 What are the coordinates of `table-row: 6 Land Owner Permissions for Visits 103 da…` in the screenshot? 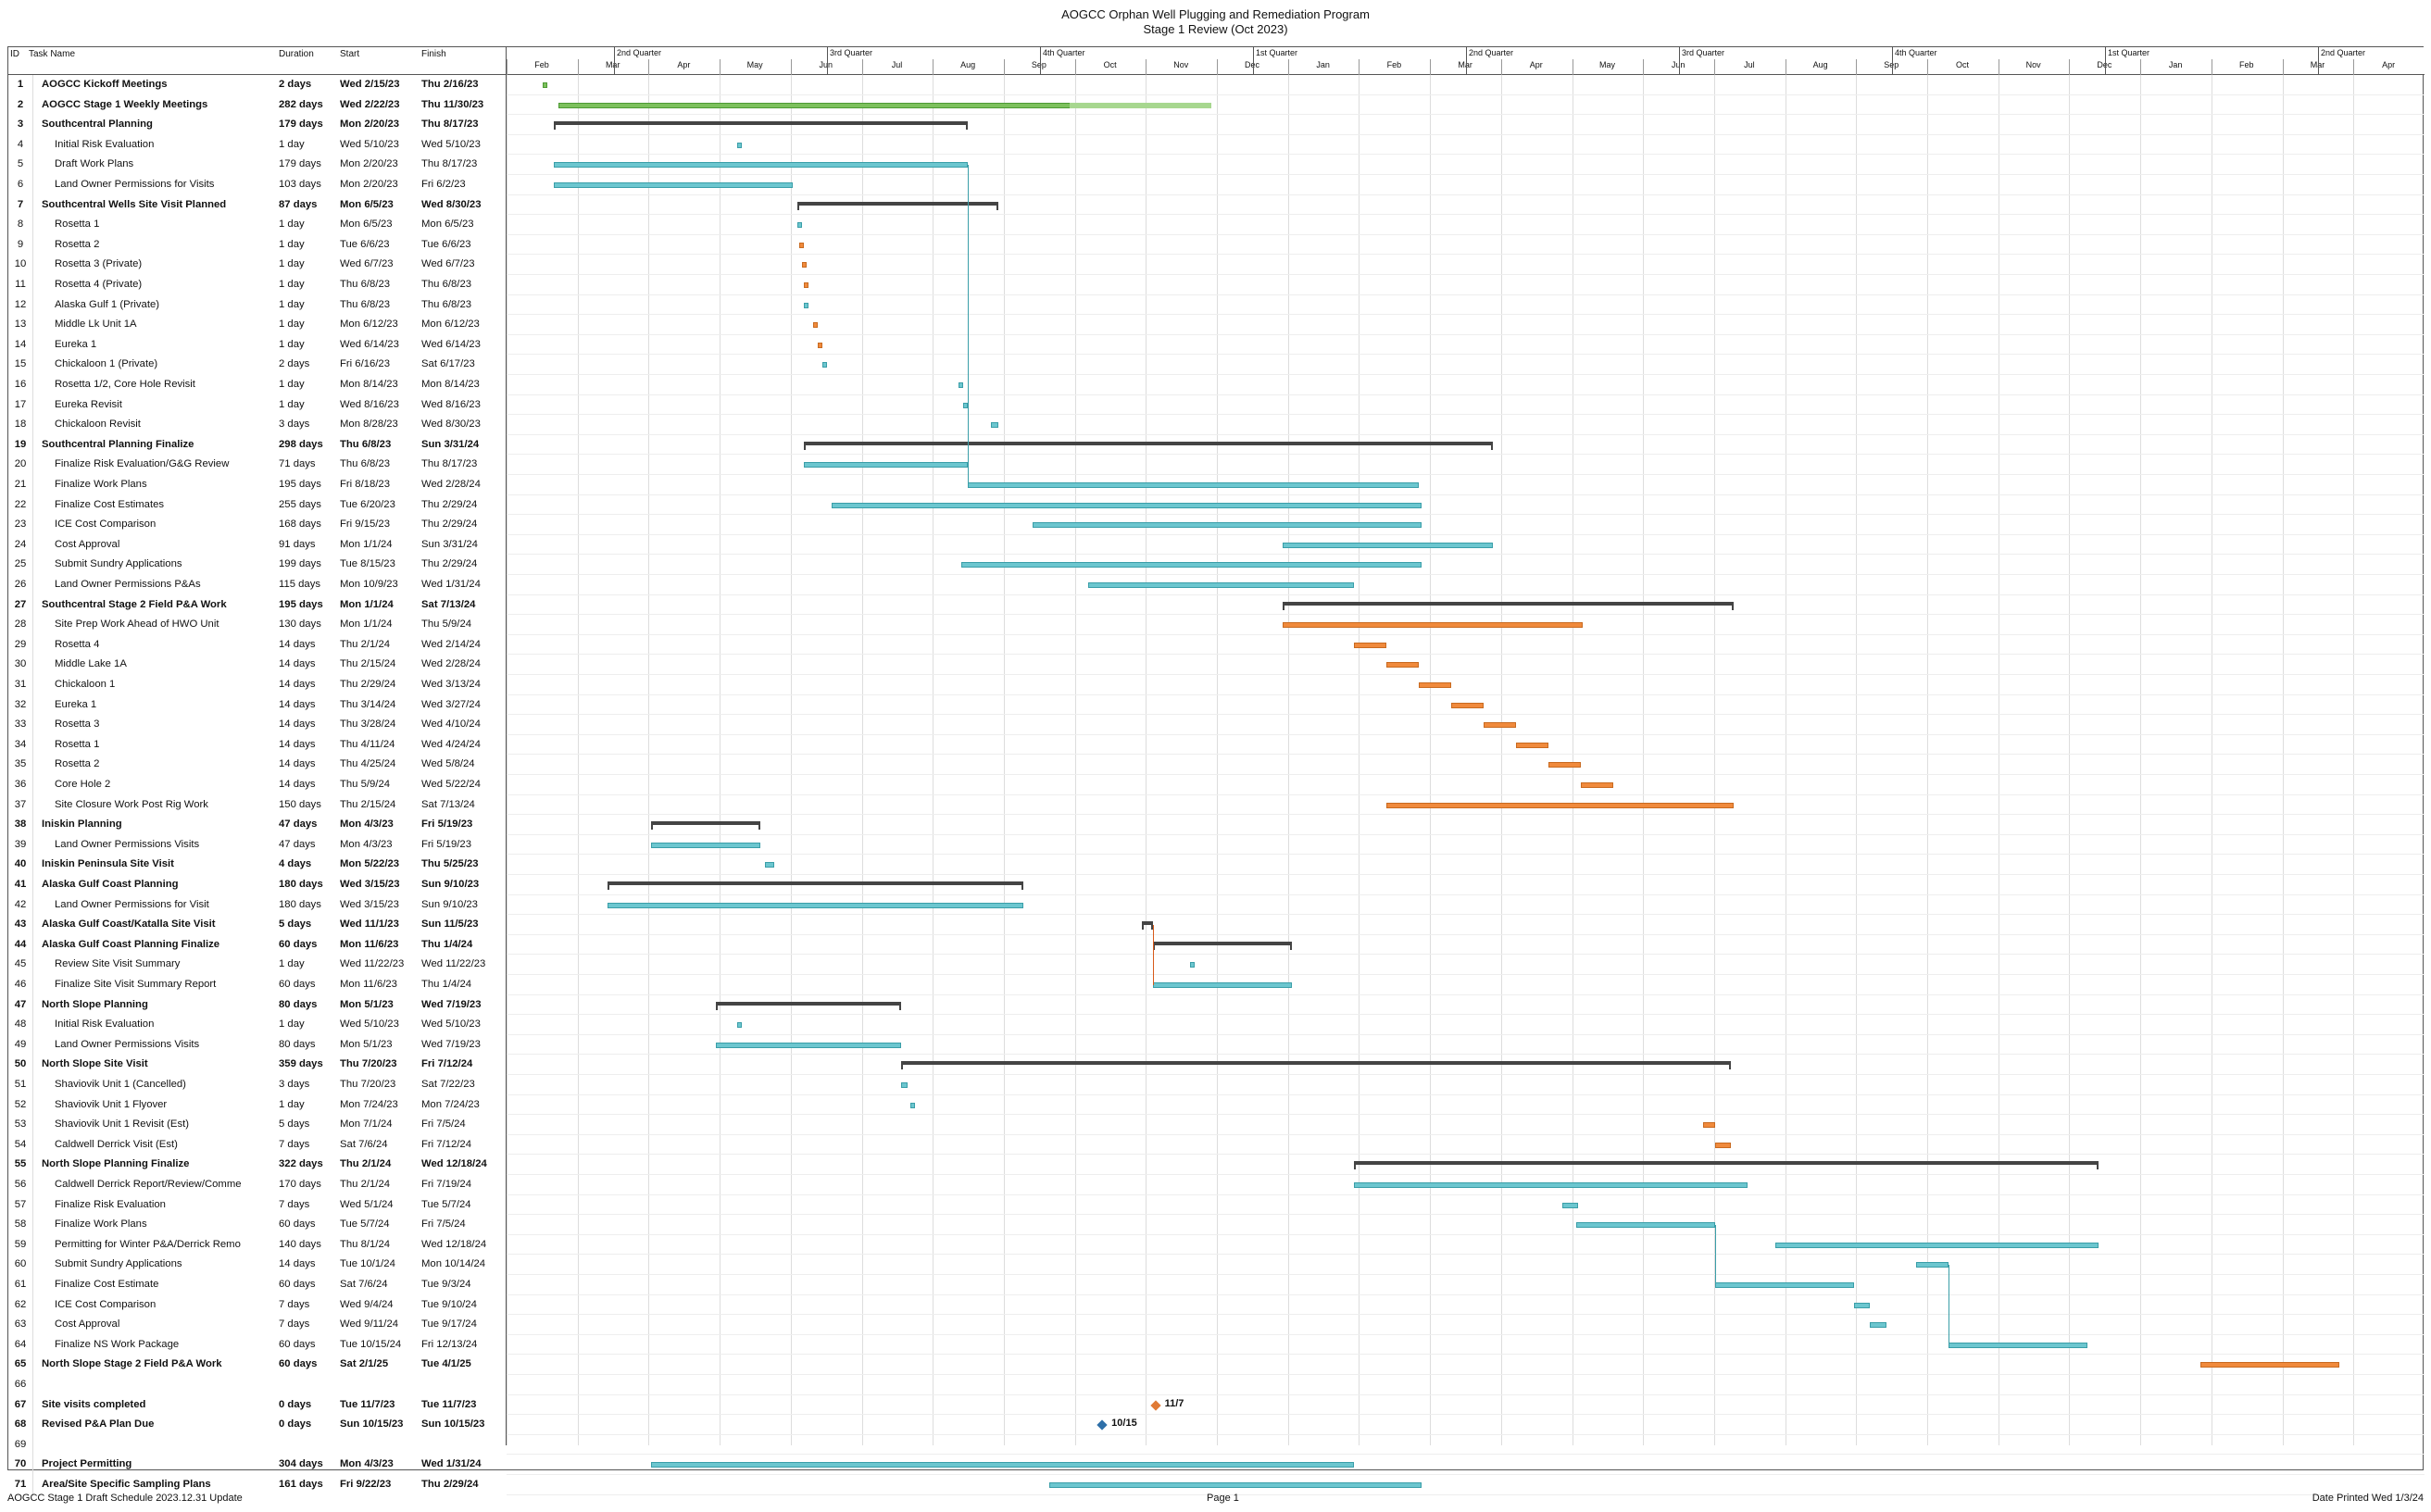 It's located at (257, 185).